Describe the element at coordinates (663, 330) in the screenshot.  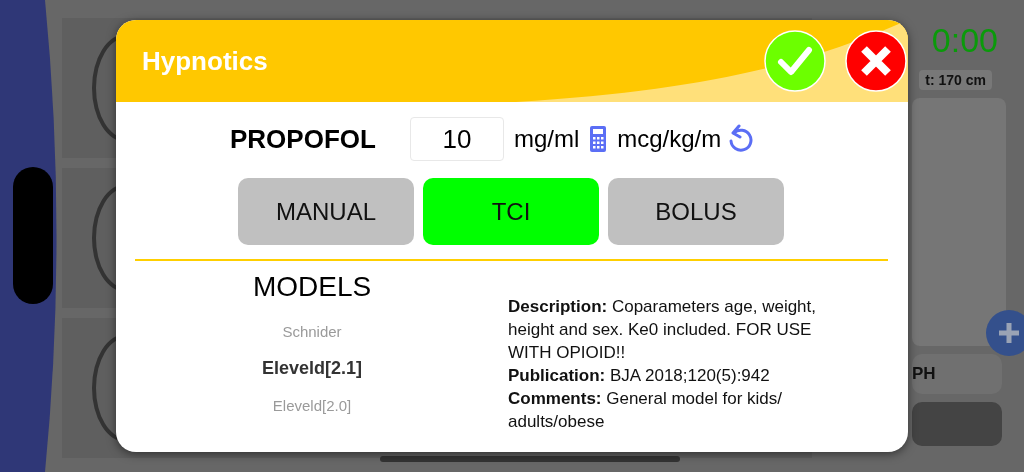
I see `model-detail: Description: Coparameters age, weight, height and sex. Ke0 included. FOR USE WITH OPIOID!!` at that location.